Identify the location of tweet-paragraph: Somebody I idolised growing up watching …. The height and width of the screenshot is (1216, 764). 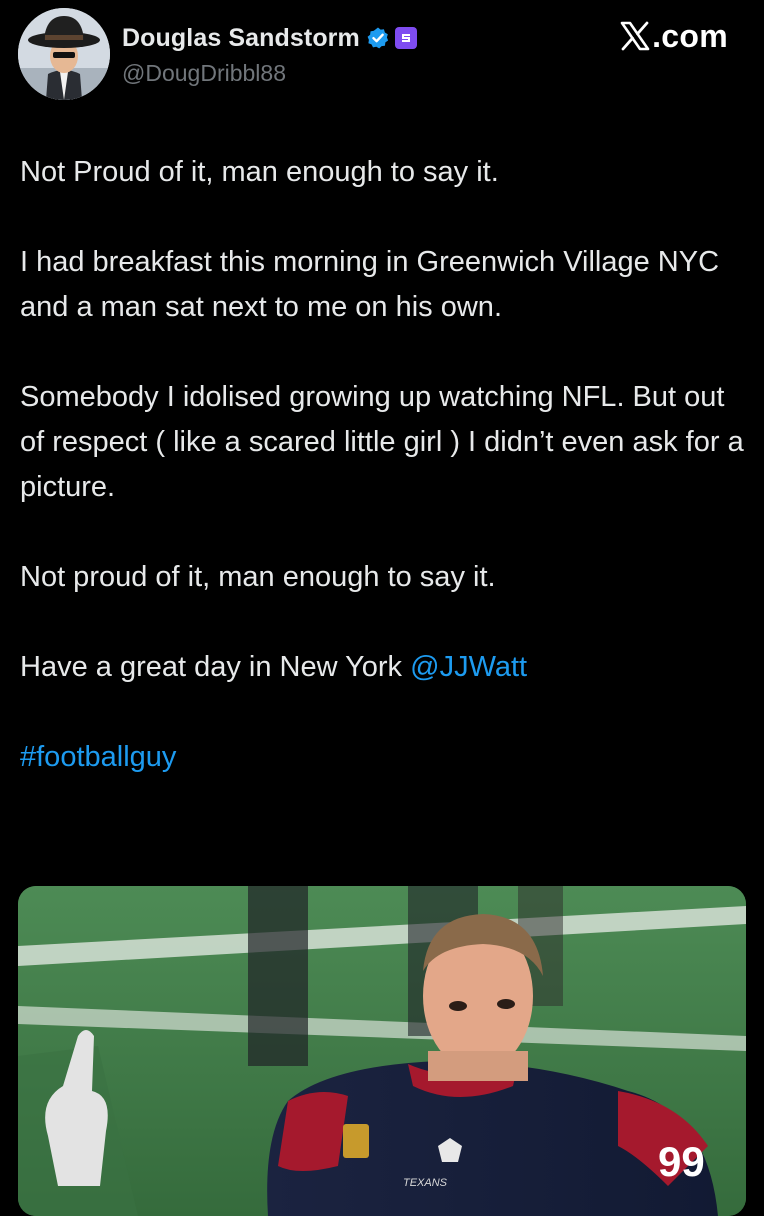
(382, 442).